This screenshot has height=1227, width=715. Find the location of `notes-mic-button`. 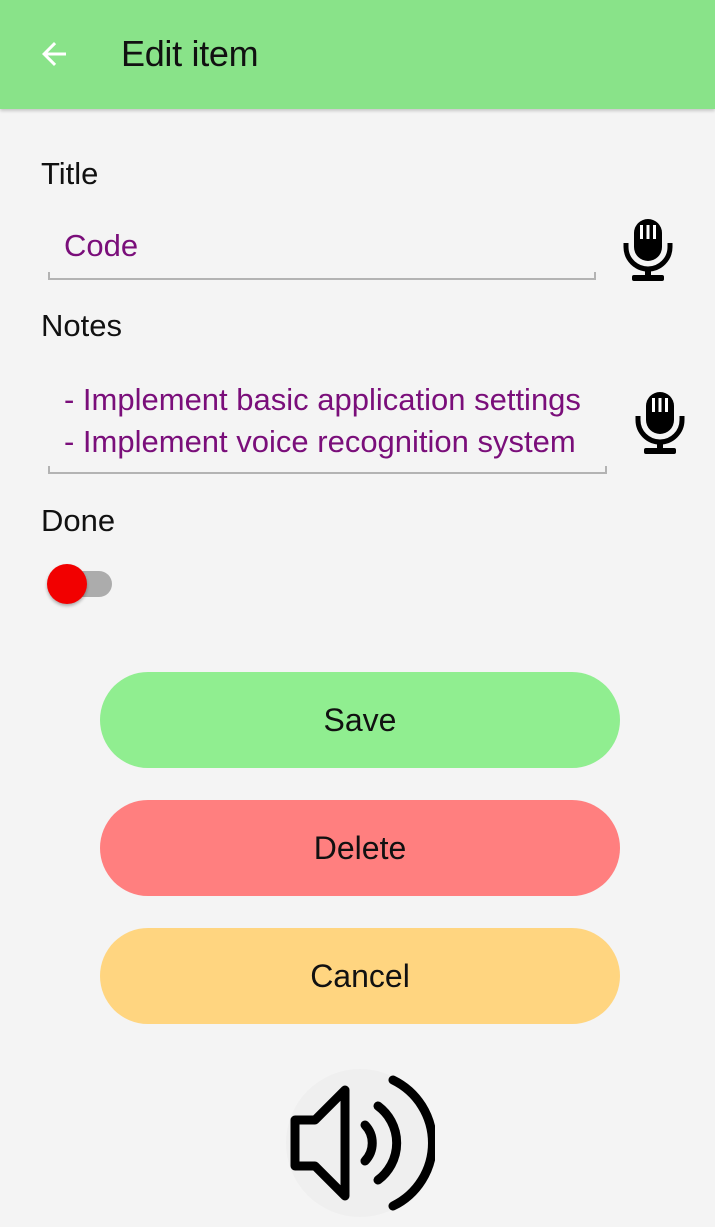

notes-mic-button is located at coordinates (660, 425).